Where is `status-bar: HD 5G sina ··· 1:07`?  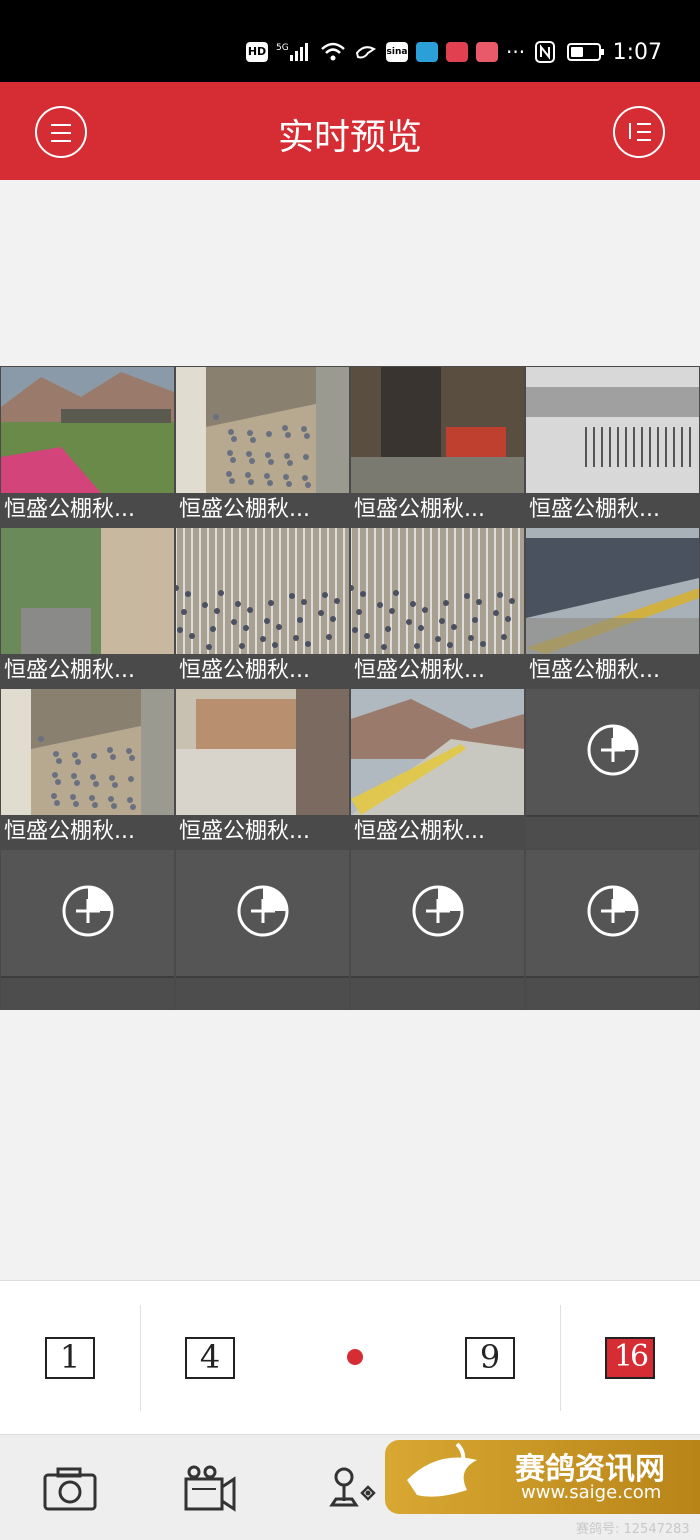
status-bar: HD 5G sina ··· 1:07 is located at coordinates (350, 41).